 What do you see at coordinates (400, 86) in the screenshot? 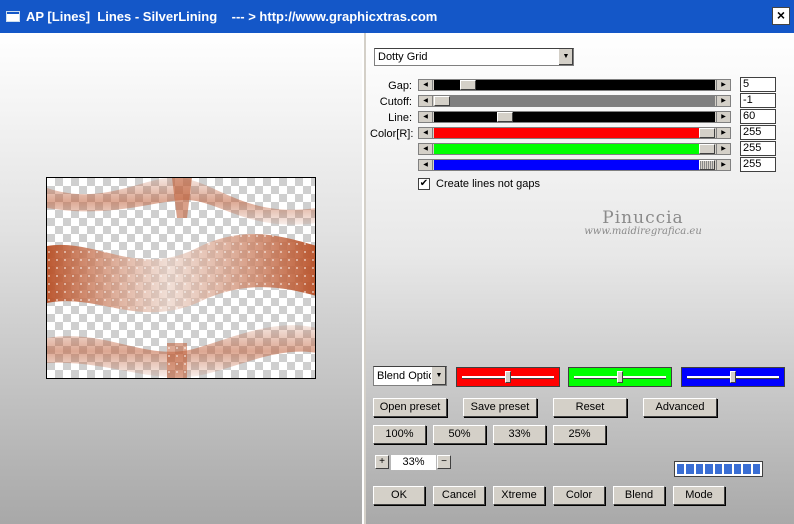
I see `gap-label: Gap:` at bounding box center [400, 86].